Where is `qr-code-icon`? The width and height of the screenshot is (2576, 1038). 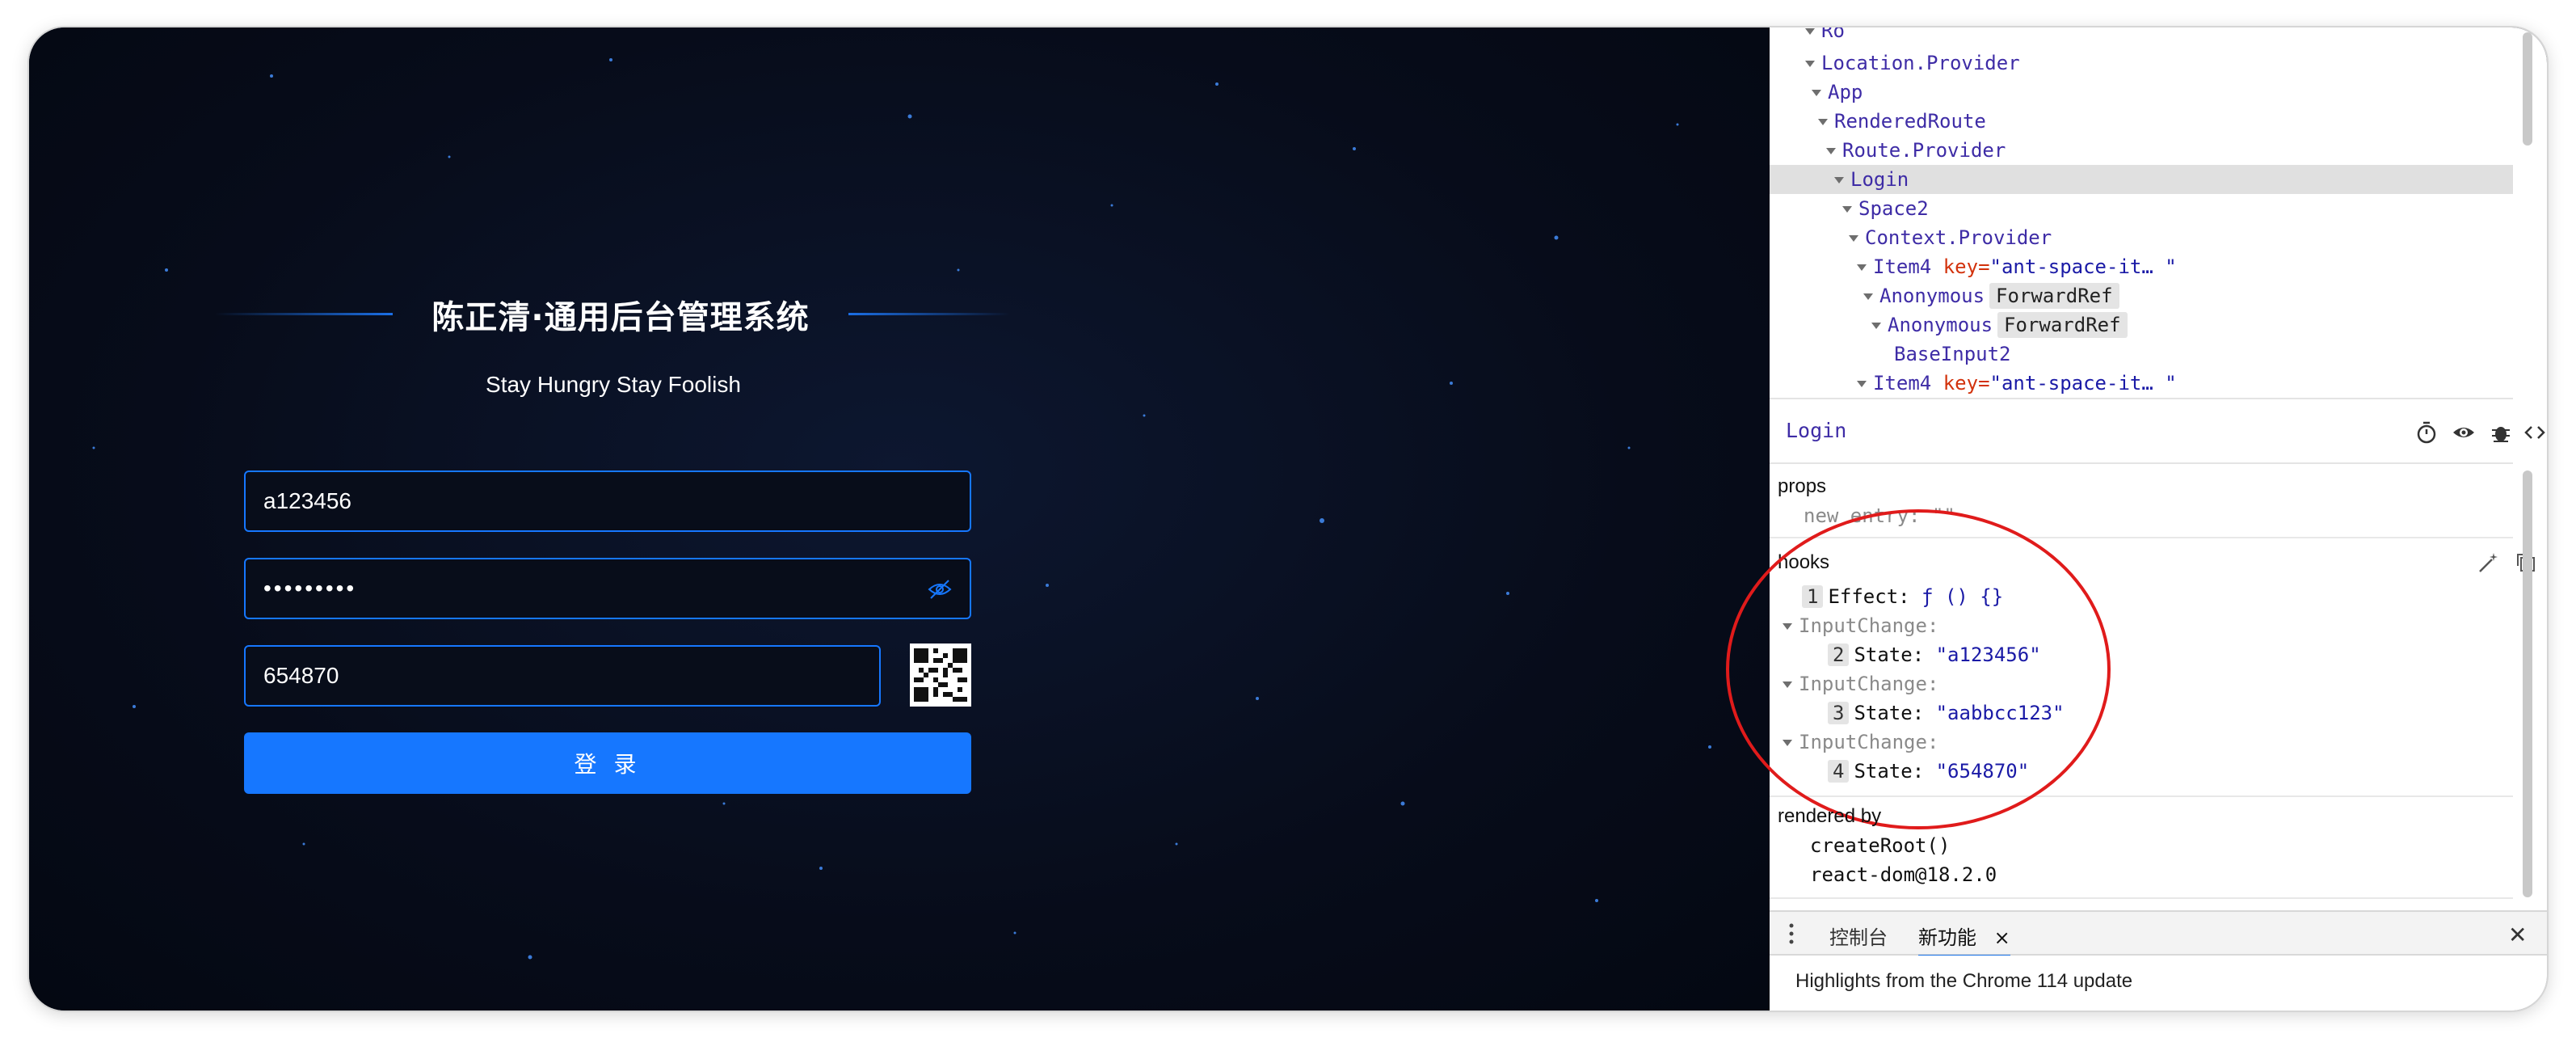 qr-code-icon is located at coordinates (940, 675).